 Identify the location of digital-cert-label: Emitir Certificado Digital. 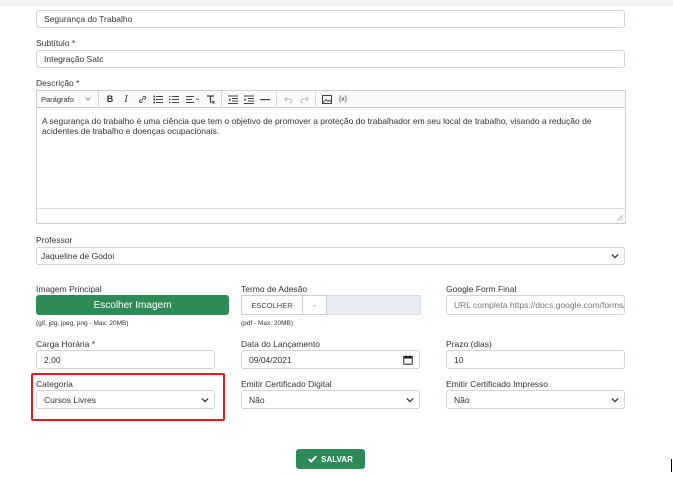
(286, 384).